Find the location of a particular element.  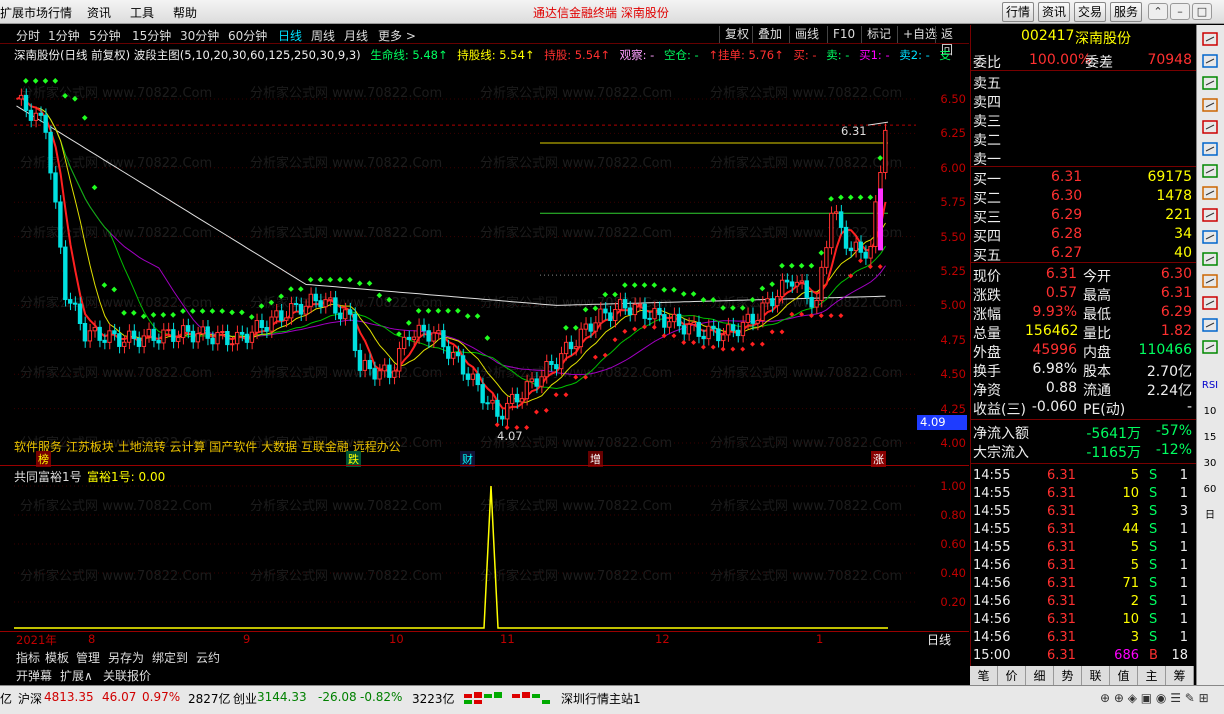

side-period-label: 60 is located at coordinates (1210, 490).